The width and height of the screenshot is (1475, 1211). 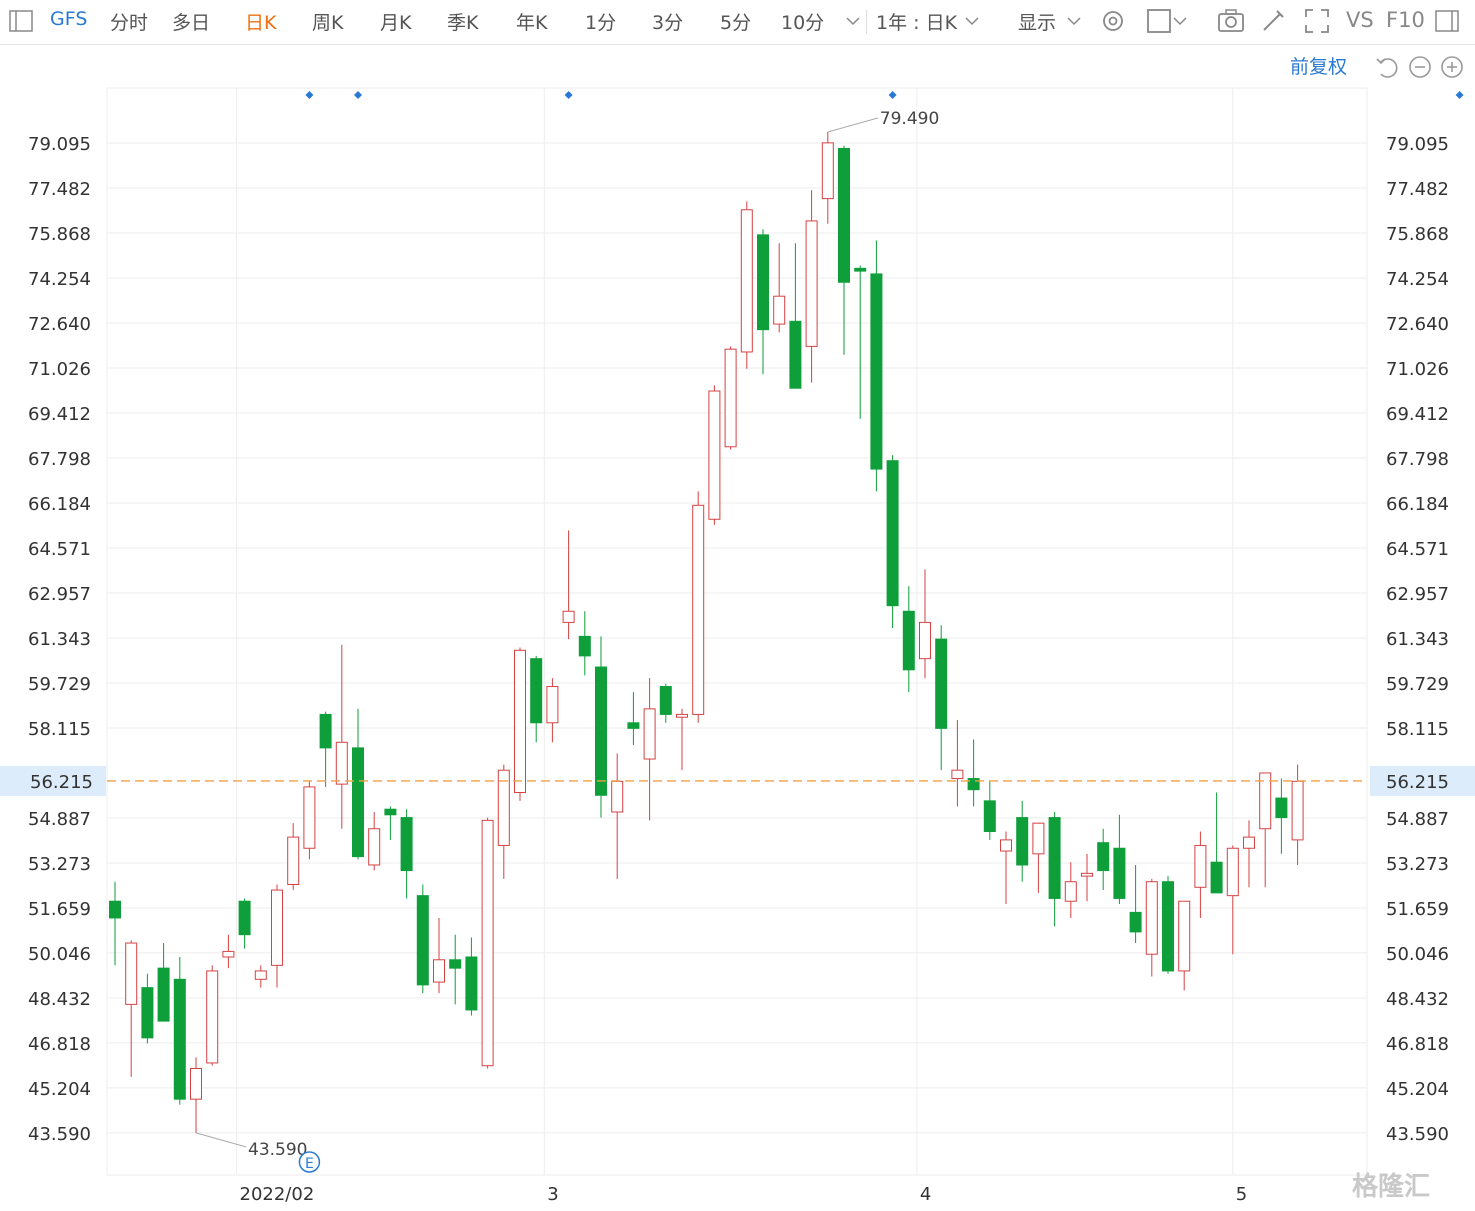 What do you see at coordinates (1447, 21) in the screenshot?
I see `panel-icon` at bounding box center [1447, 21].